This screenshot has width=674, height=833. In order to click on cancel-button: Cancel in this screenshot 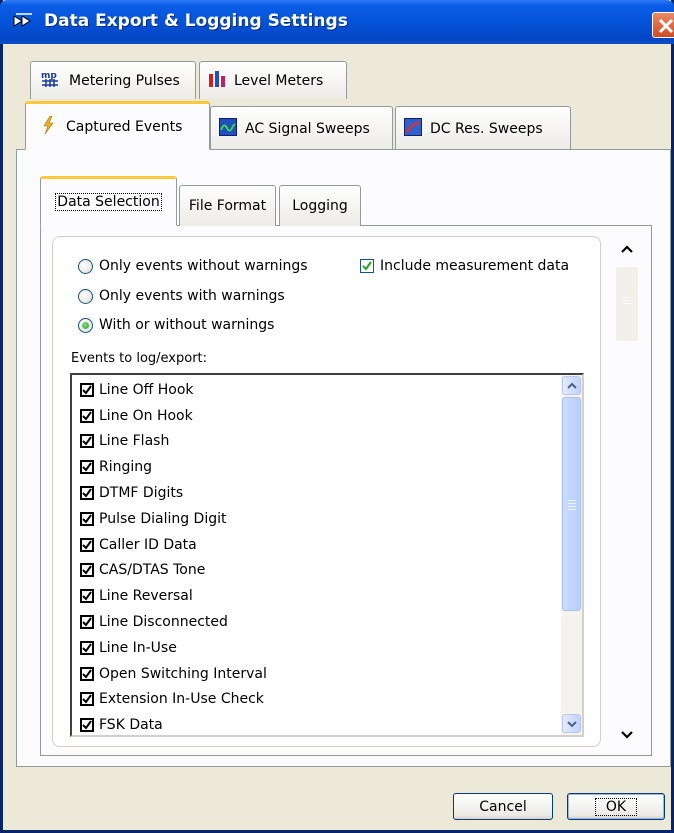, I will do `click(503, 806)`.